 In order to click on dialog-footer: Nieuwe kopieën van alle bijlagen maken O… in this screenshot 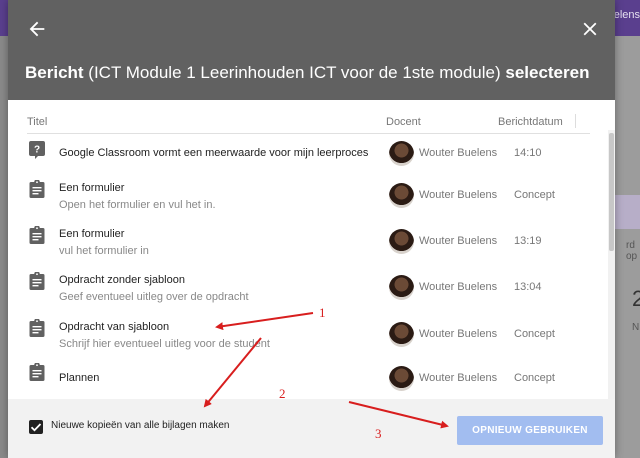, I will do `click(311, 428)`.